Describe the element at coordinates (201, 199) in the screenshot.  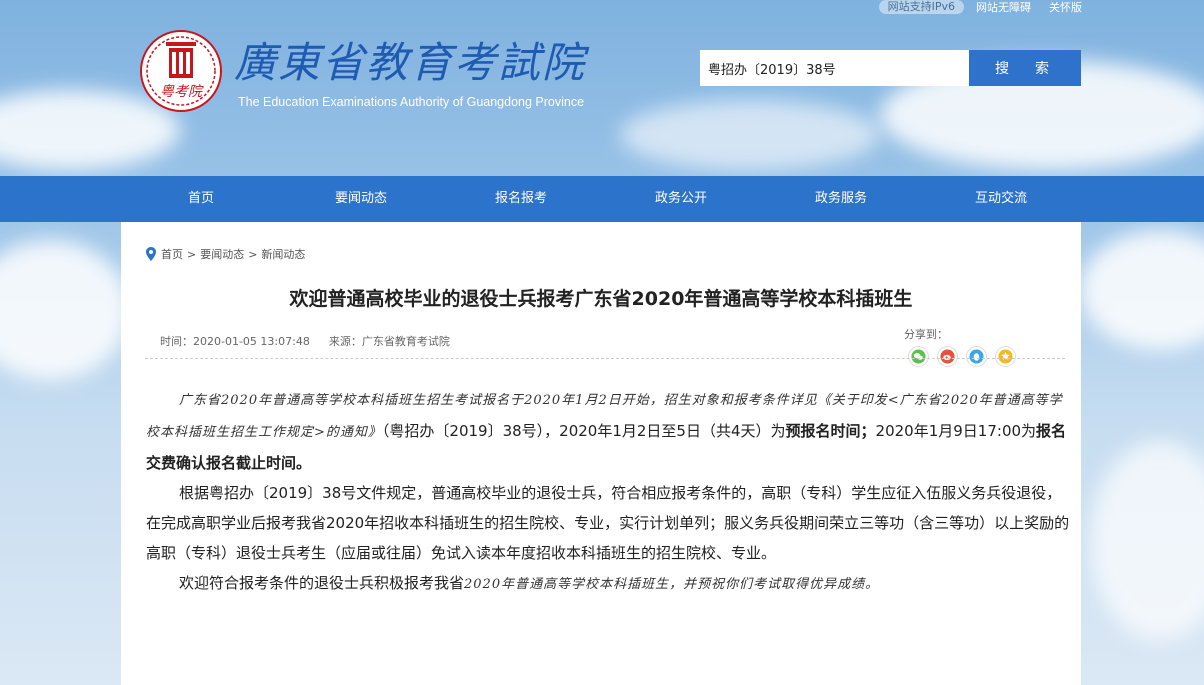
I see `nav-item-home: 首页` at that location.